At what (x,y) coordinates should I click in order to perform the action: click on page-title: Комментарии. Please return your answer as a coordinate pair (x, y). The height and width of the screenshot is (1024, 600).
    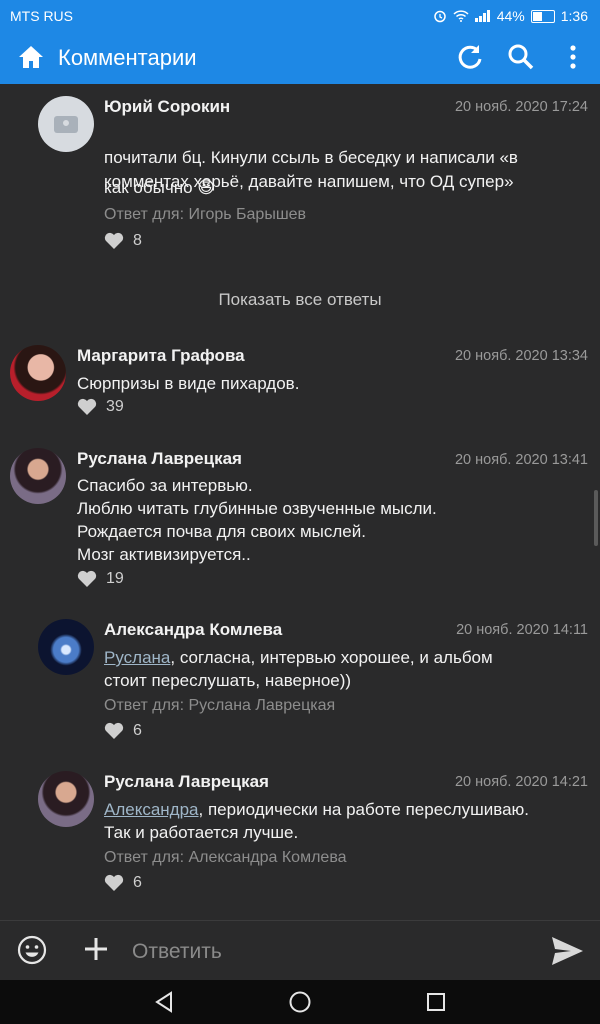
    Looking at the image, I should click on (127, 57).